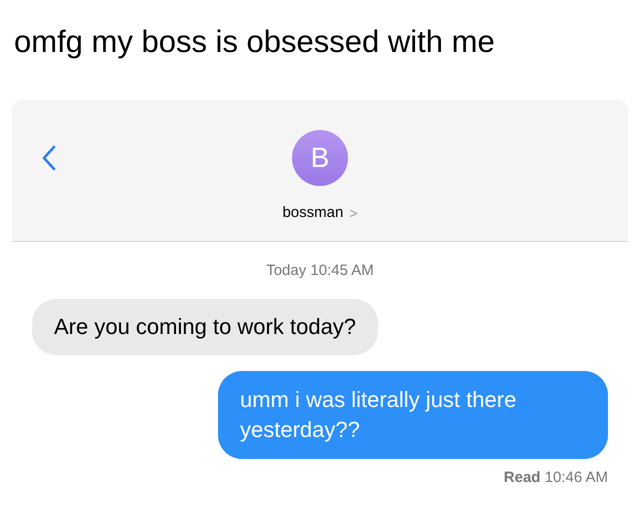 The width and height of the screenshot is (640, 521). Describe the element at coordinates (49, 158) in the screenshot. I see `back-icon` at that location.